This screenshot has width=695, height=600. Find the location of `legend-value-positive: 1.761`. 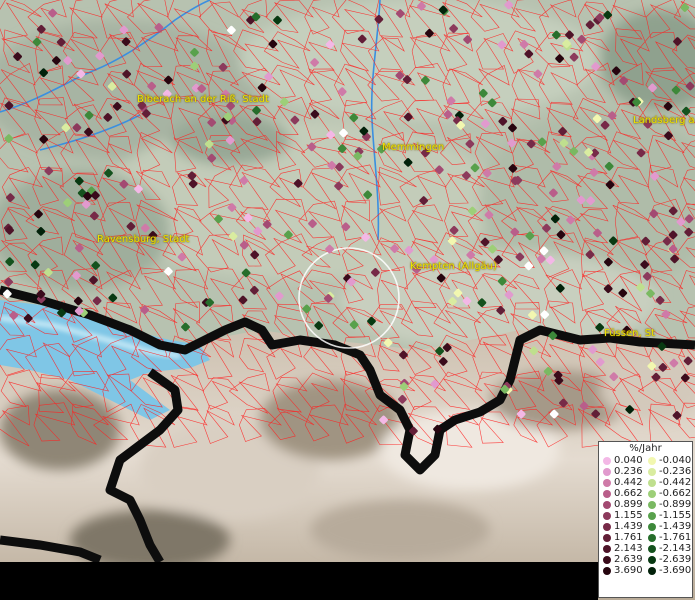

legend-value-positive: 1.761 is located at coordinates (628, 537).